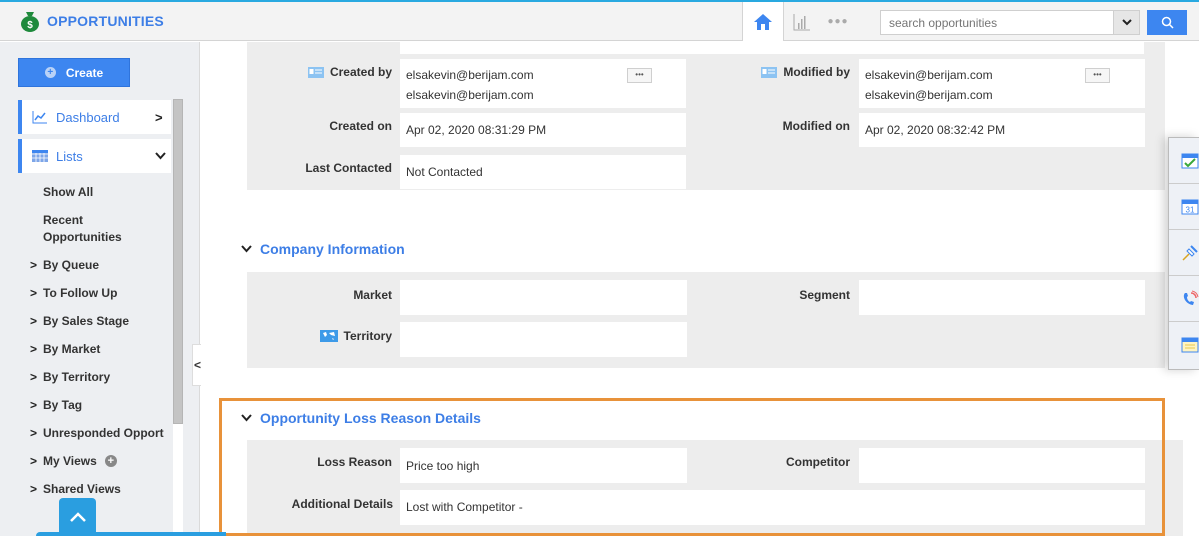 The width and height of the screenshot is (1199, 539). What do you see at coordinates (543, 172) in the screenshot?
I see `last-contacted-field: Not Contacted` at bounding box center [543, 172].